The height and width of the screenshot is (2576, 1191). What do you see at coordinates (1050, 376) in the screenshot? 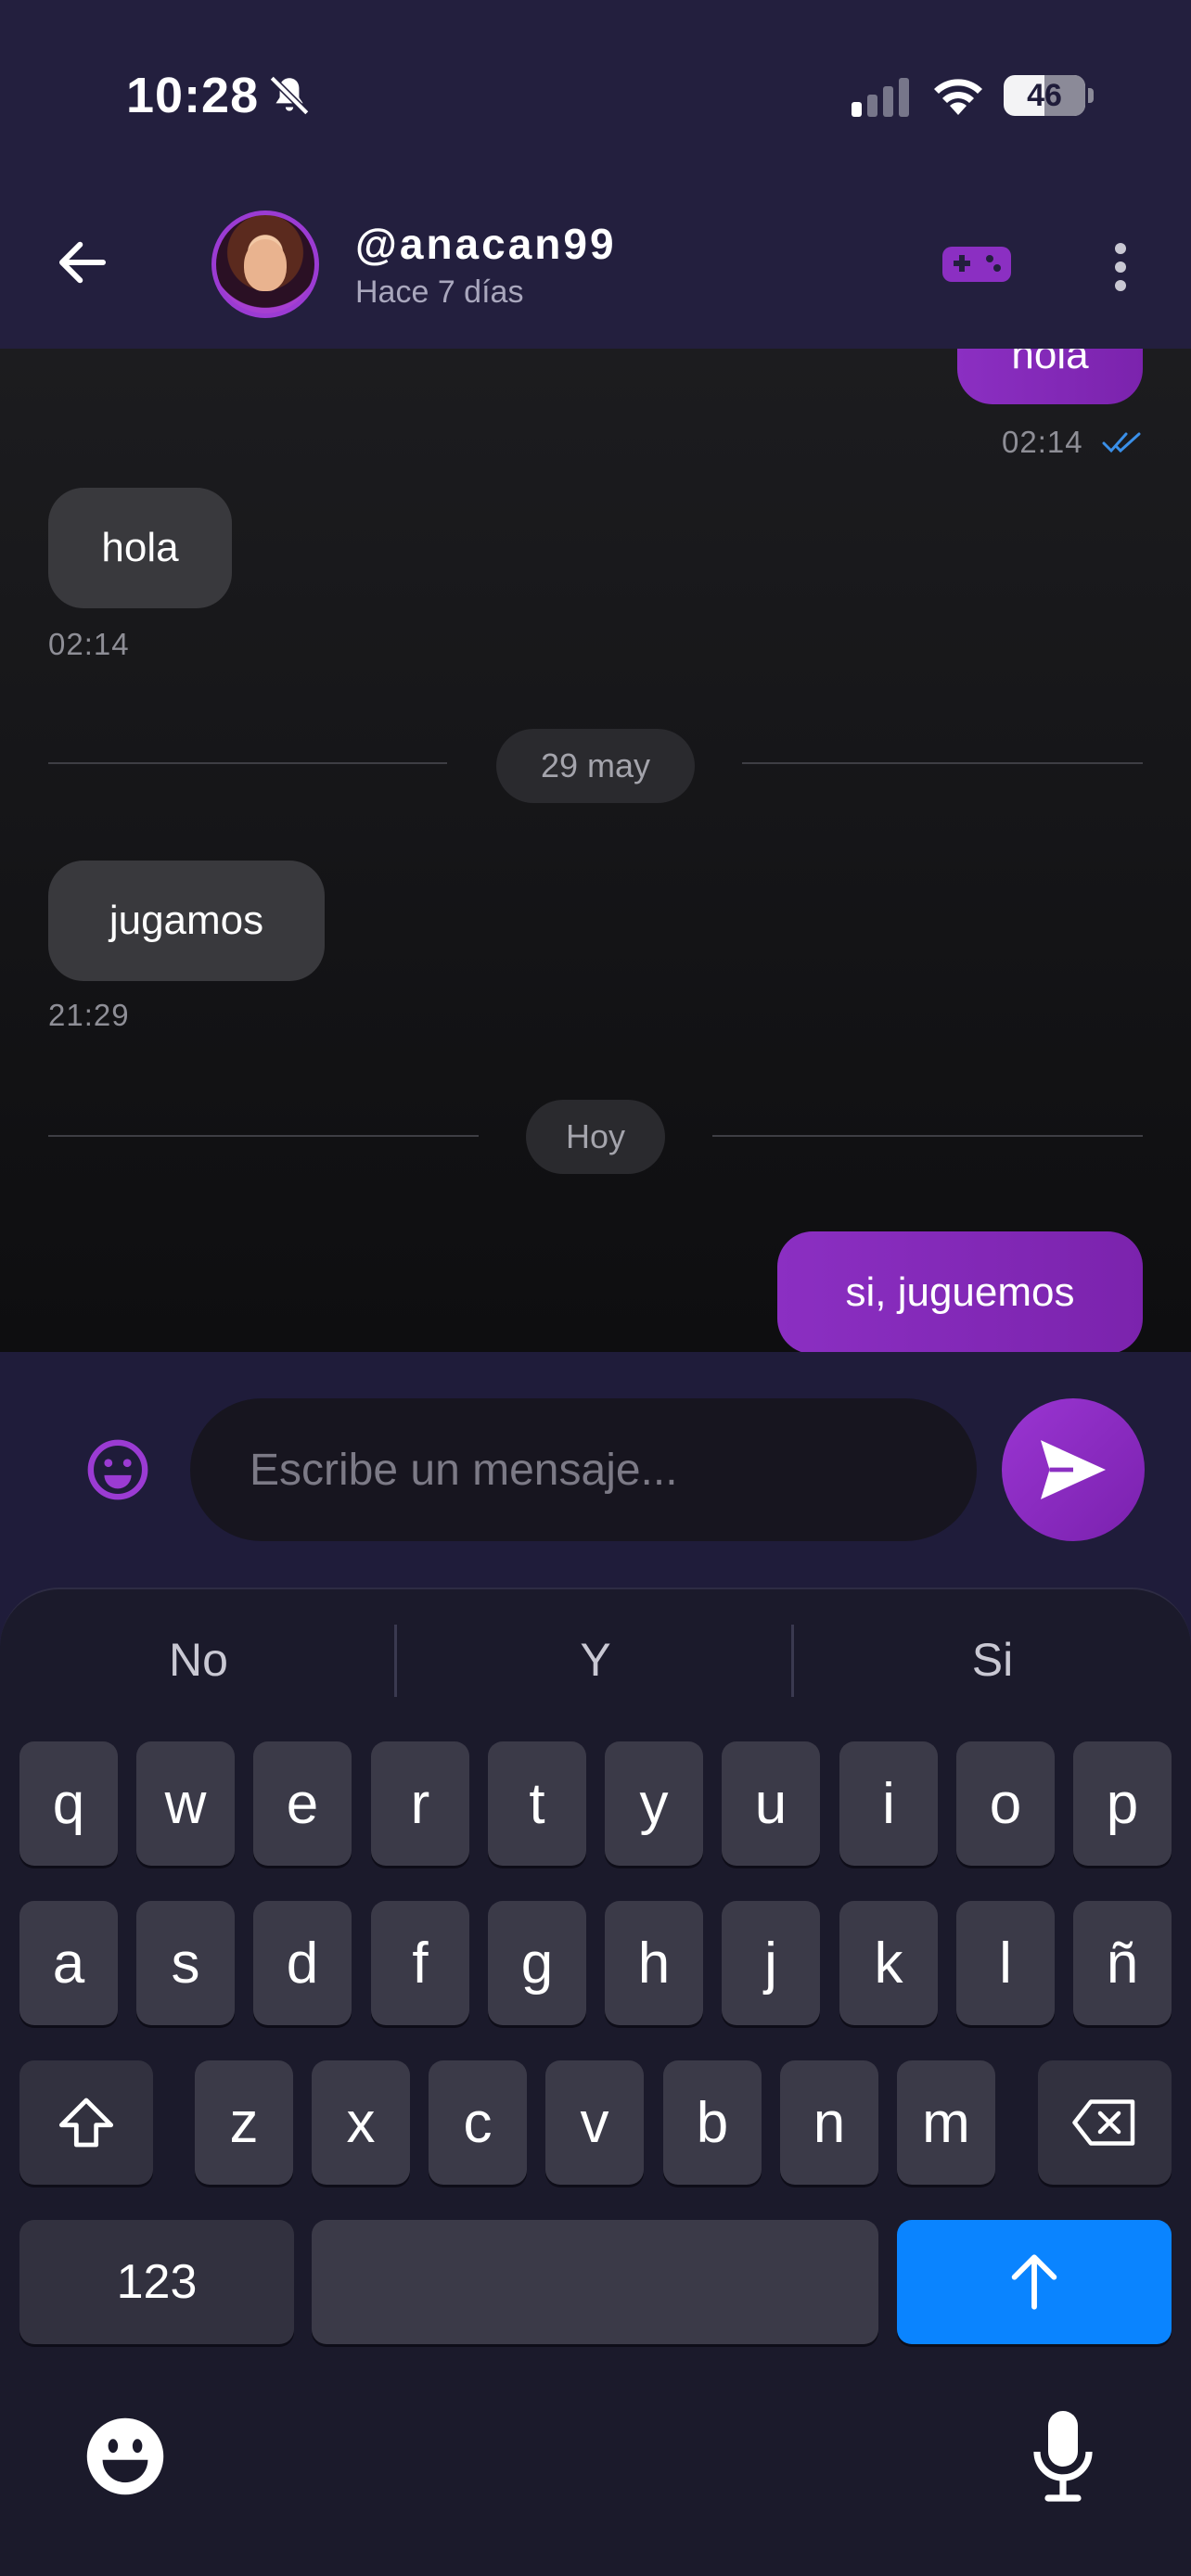
I see `message-bubble-outgoing: hola` at bounding box center [1050, 376].